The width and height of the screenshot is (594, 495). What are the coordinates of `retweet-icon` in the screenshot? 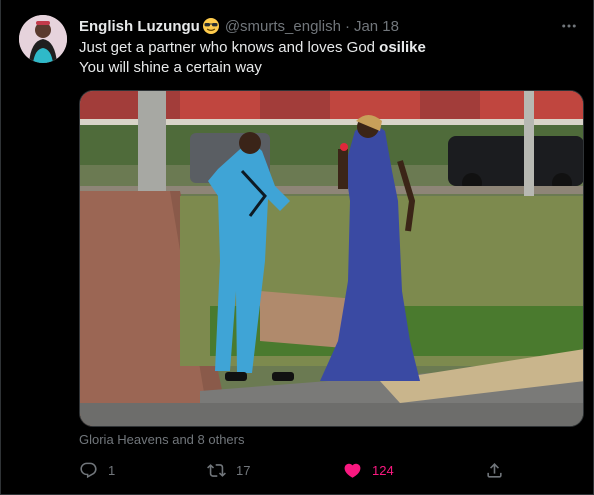 It's located at (216, 470).